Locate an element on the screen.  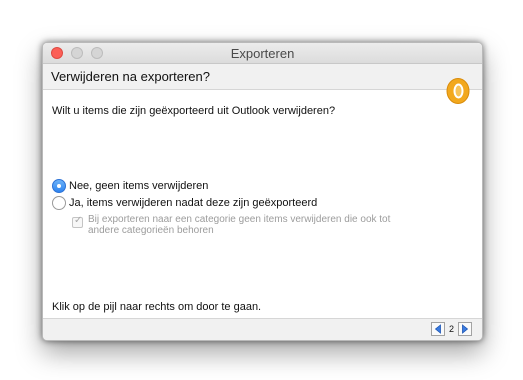
next-page-button is located at coordinates (465, 329).